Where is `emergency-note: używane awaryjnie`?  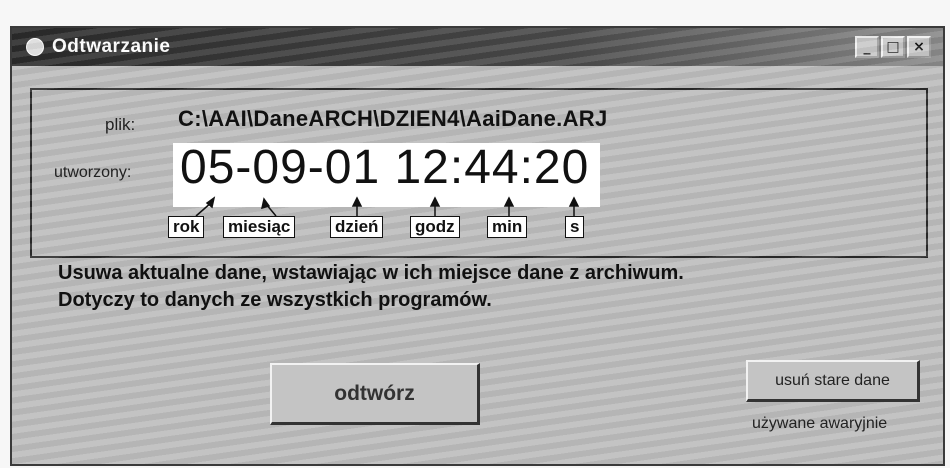
emergency-note: używane awaryjnie is located at coordinates (820, 423).